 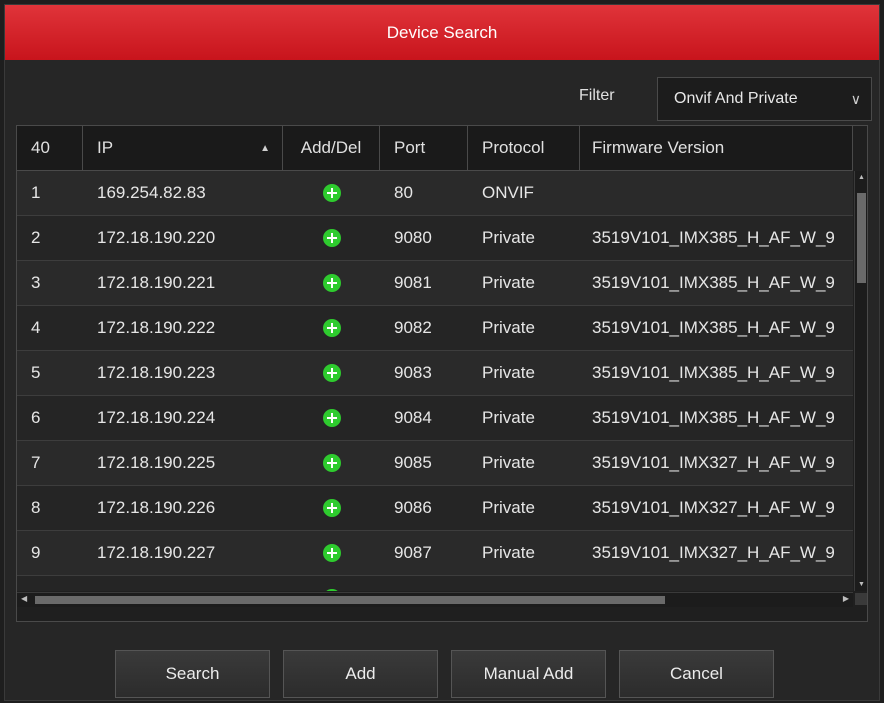 What do you see at coordinates (524, 148) in the screenshot?
I see `header-protocol: Protocol` at bounding box center [524, 148].